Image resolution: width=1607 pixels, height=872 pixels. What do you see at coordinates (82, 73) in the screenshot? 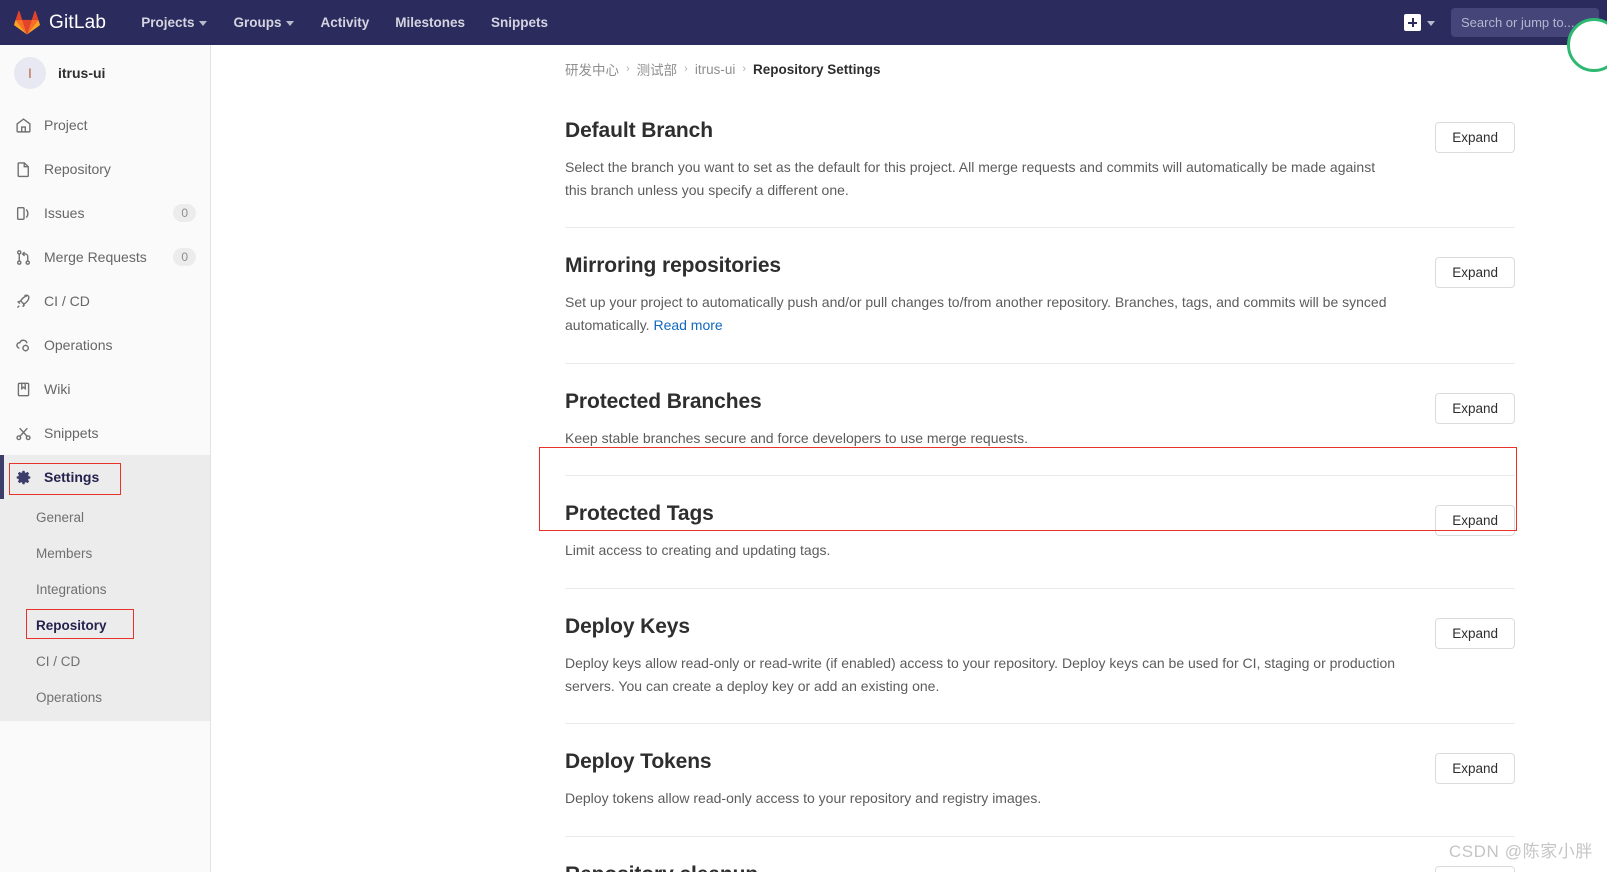
I see `project-name: itrus-ui` at bounding box center [82, 73].